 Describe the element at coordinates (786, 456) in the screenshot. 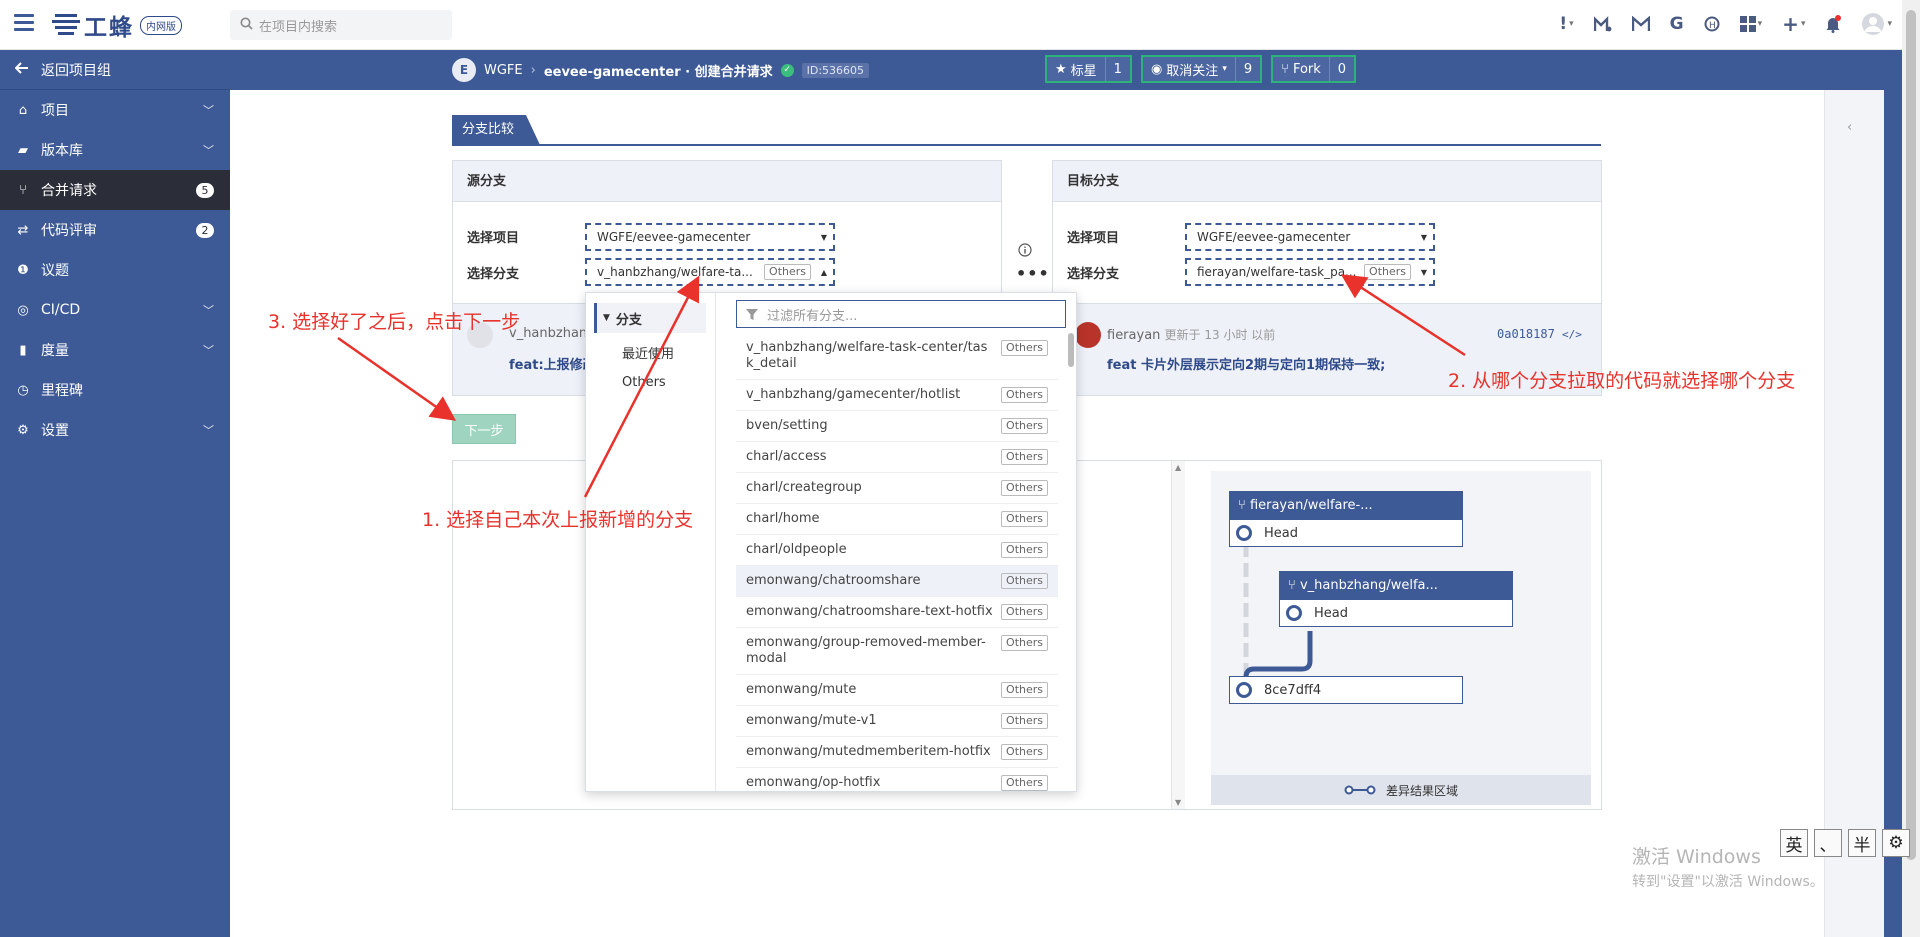

I see `branch-option-name: charl/access` at that location.